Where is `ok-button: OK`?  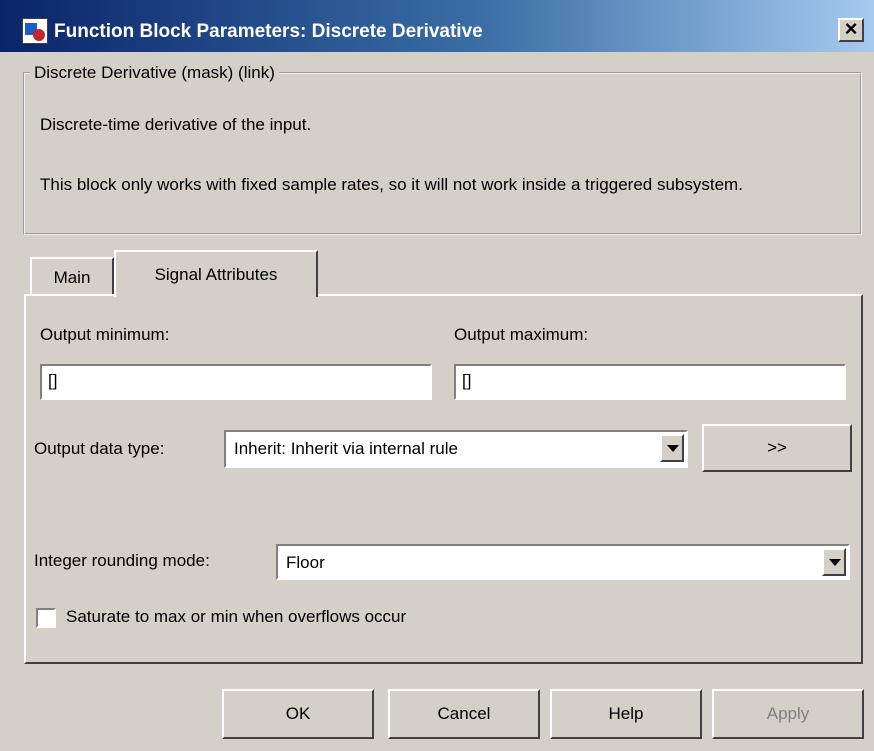
ok-button: OK is located at coordinates (298, 714).